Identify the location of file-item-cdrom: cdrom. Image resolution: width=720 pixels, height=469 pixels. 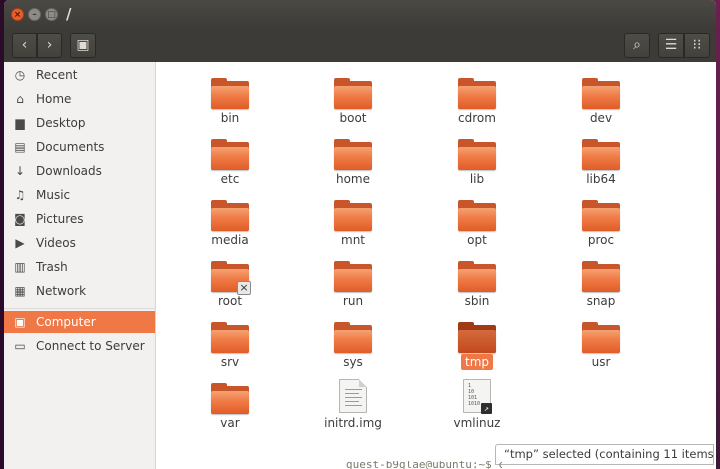
(477, 99).